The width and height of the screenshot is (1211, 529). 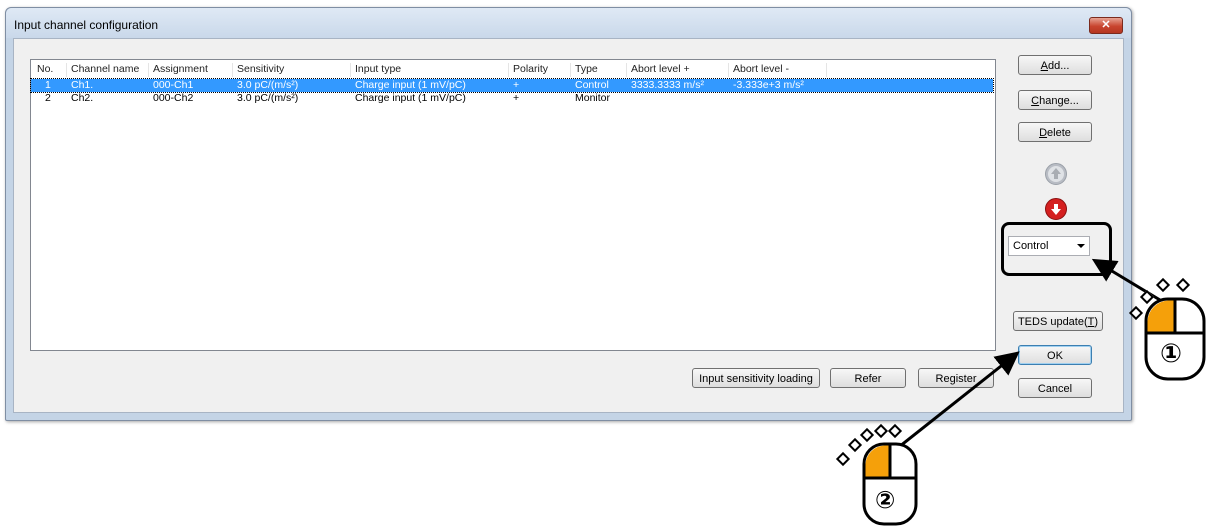 I want to click on annotation-arrows, so click(x=1022, y=359).